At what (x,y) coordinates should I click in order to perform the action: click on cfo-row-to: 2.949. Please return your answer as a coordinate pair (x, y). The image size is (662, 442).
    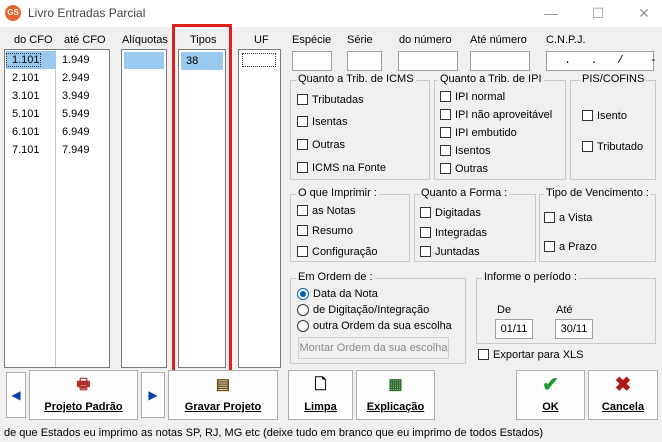
    Looking at the image, I should click on (76, 78).